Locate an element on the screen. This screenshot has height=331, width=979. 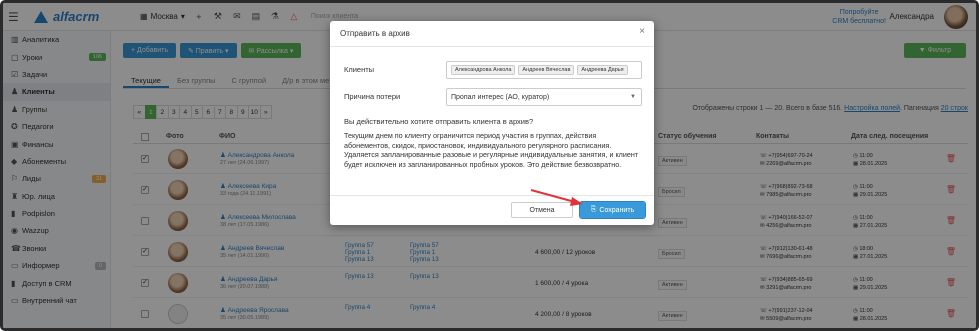
save-button: ⎘ Сохранить is located at coordinates (612, 210).